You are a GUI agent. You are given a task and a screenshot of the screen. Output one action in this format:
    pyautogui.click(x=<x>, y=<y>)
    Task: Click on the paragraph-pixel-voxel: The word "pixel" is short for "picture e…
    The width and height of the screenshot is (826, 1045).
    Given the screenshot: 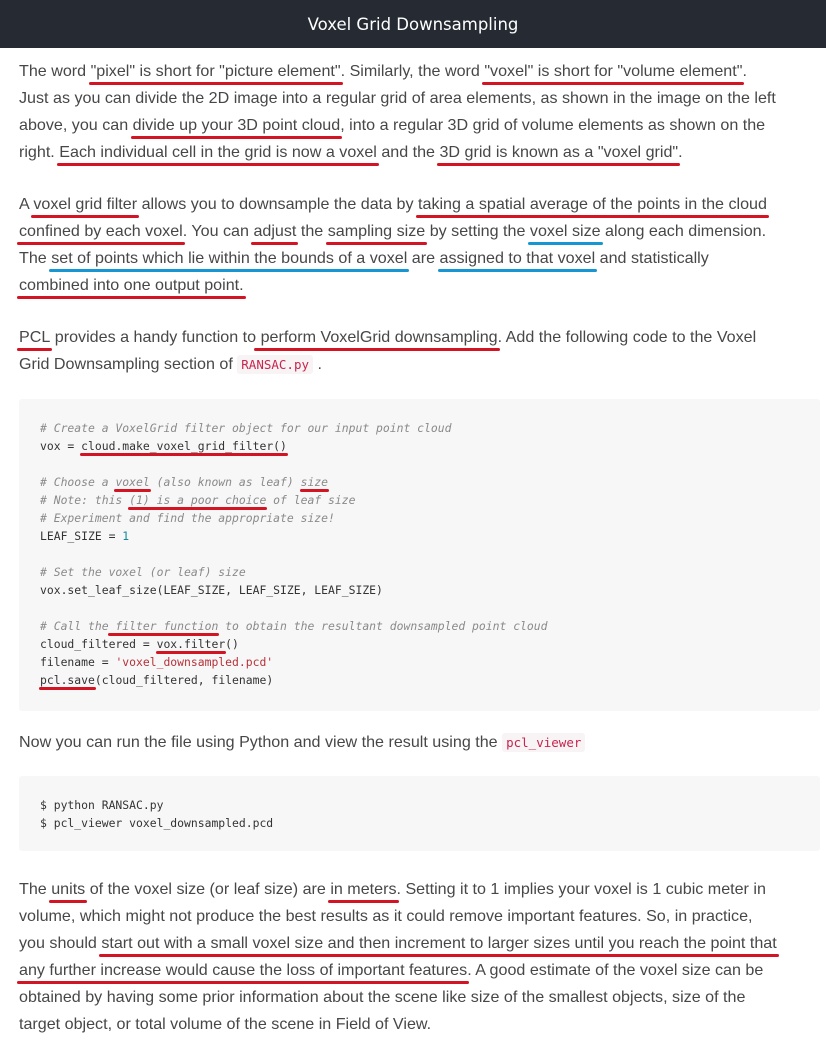 What is the action you would take?
    pyautogui.click(x=414, y=112)
    